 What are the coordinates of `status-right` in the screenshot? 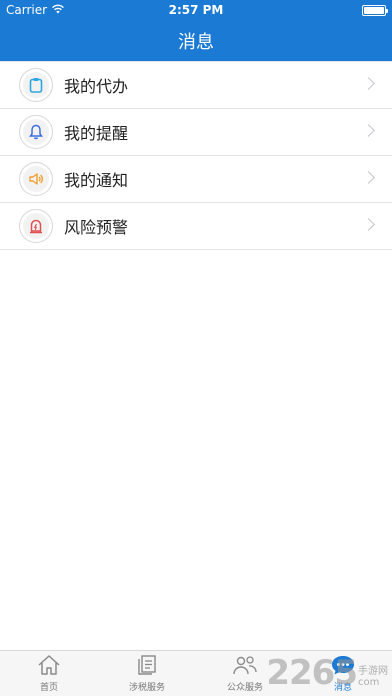 It's located at (322, 10).